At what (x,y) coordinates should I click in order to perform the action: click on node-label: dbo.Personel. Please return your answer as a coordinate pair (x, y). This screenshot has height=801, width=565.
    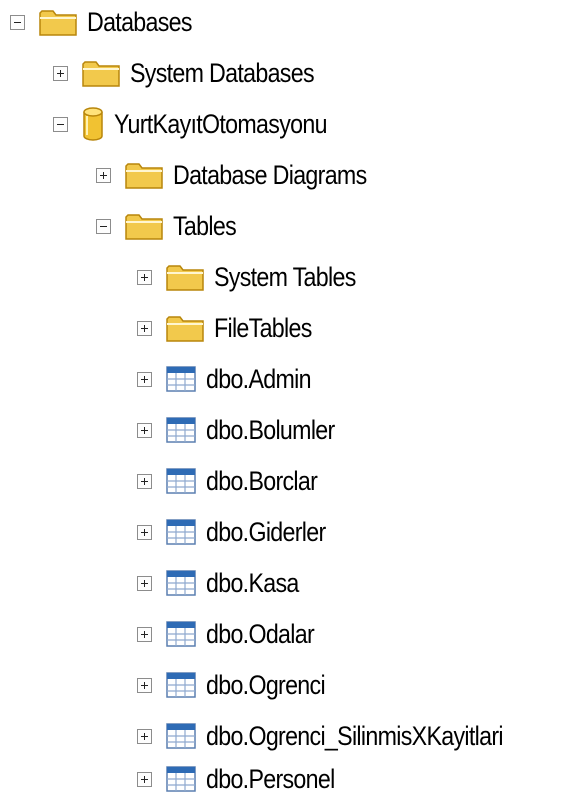
    Looking at the image, I should click on (270, 779).